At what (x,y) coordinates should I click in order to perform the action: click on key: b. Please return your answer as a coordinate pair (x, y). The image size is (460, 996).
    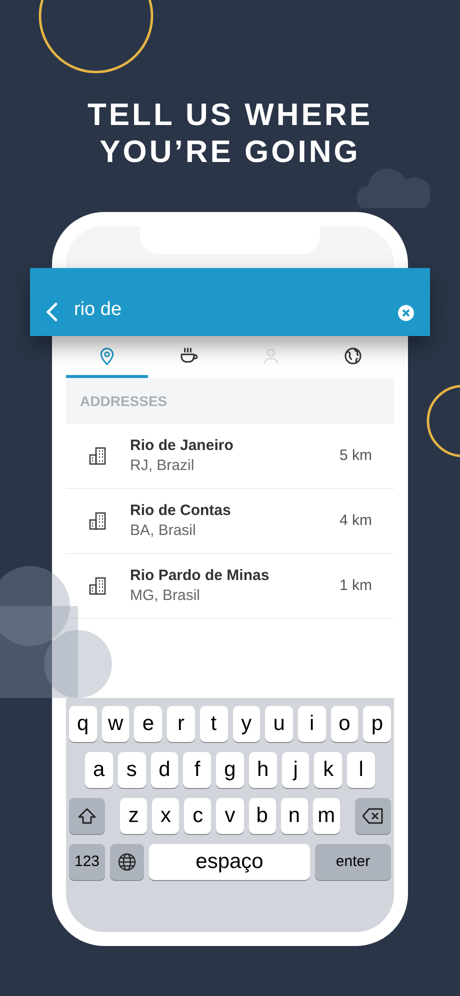
    Looking at the image, I should click on (262, 816).